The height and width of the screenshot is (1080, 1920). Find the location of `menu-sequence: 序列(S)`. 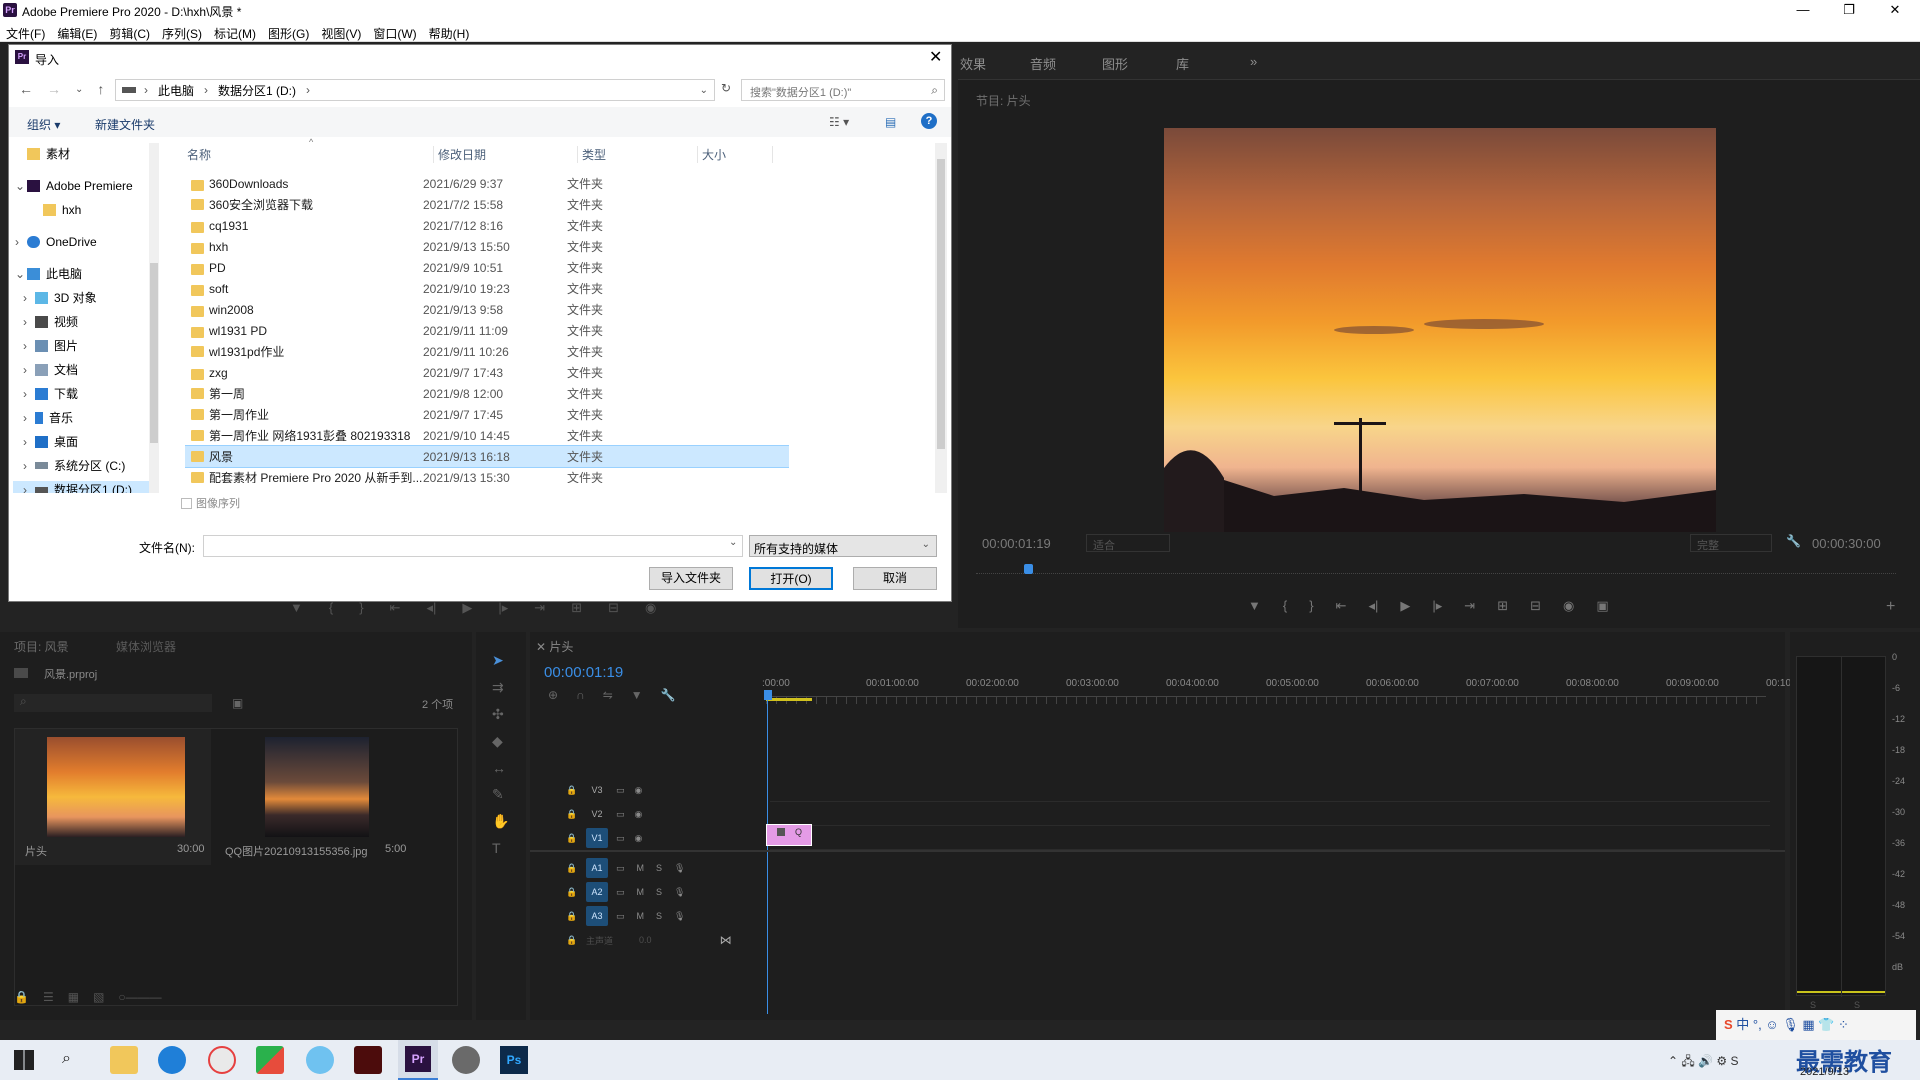

menu-sequence: 序列(S) is located at coordinates (186, 31).